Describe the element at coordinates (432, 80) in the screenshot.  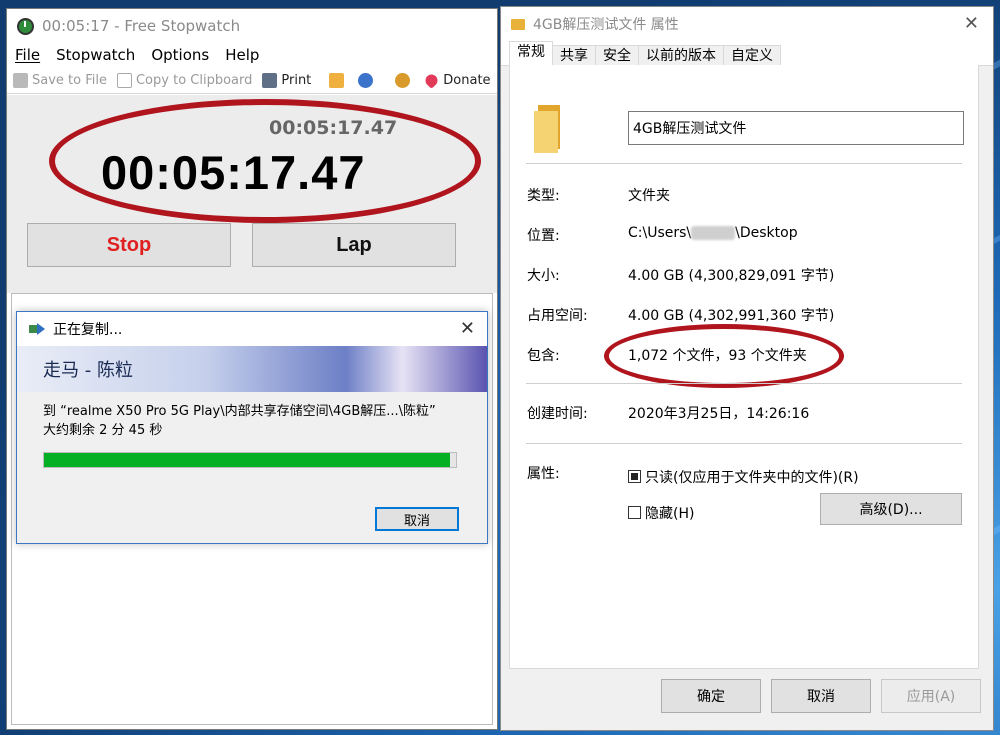
I see `heart-icon` at that location.